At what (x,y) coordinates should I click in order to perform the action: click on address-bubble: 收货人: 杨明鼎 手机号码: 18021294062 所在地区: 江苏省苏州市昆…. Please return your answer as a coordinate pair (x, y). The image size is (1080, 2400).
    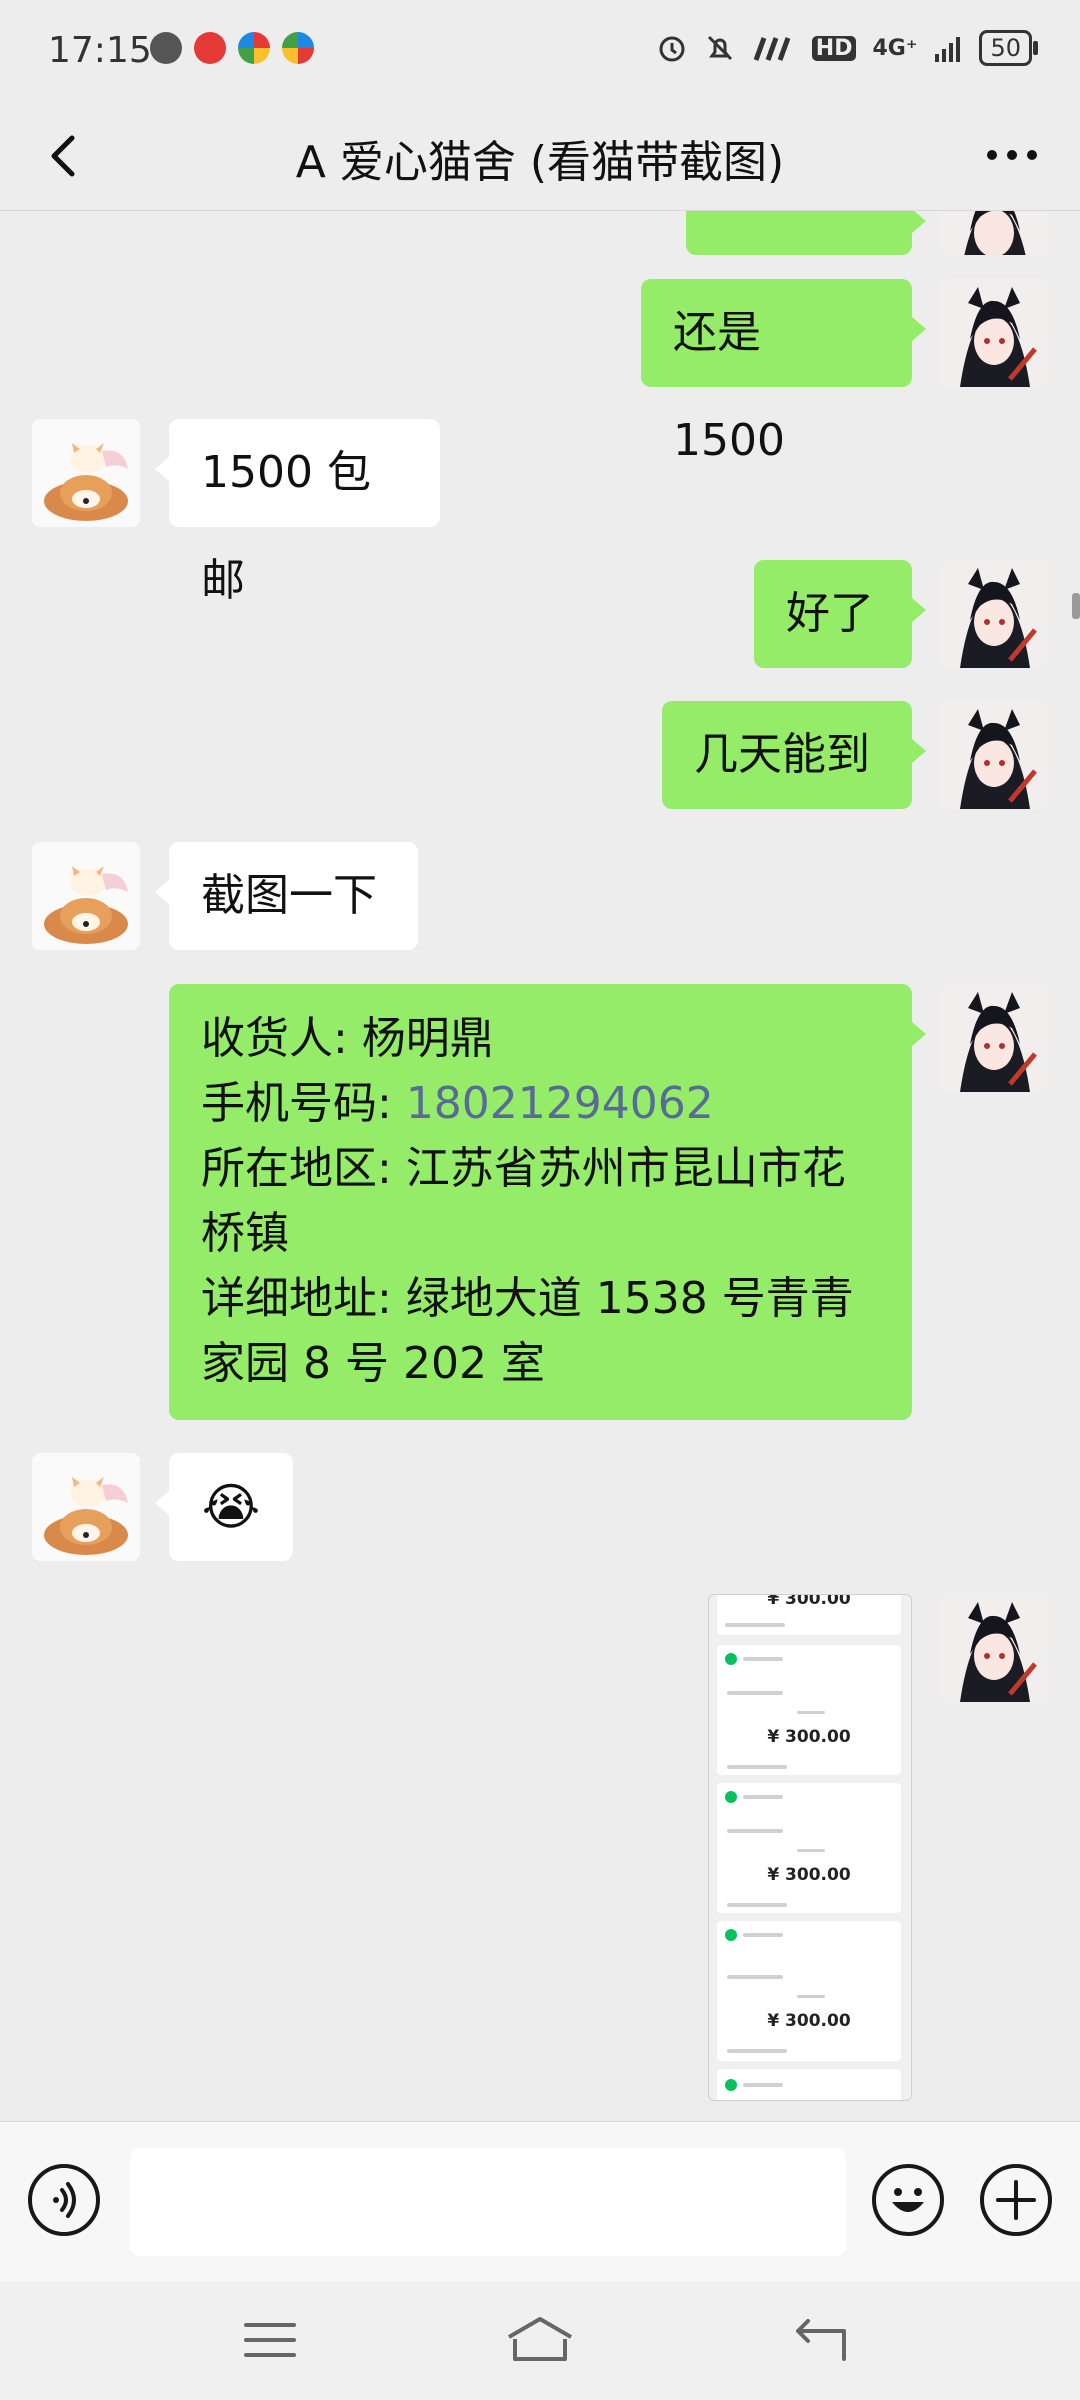
    Looking at the image, I should click on (547, 1202).